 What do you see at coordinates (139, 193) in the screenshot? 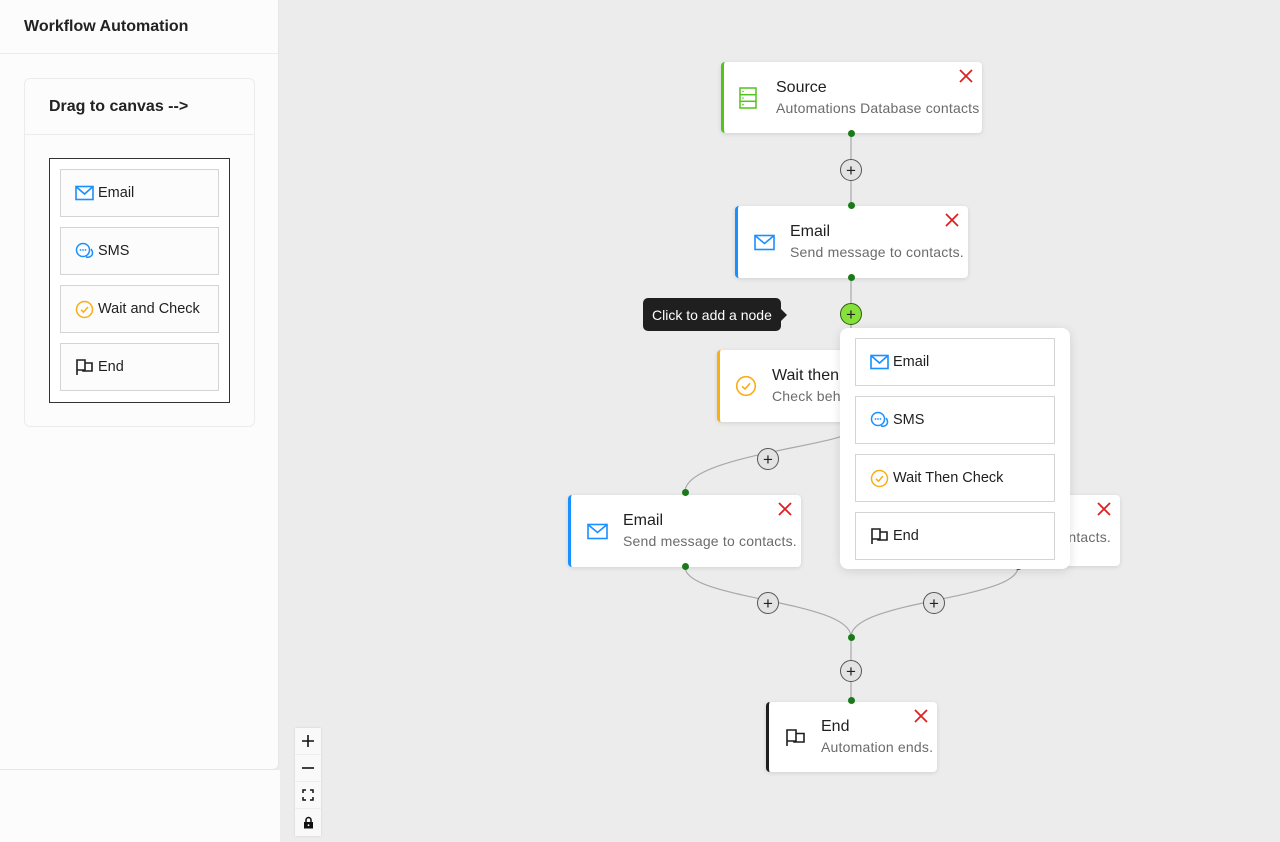
I see `palette-item-email: Email` at bounding box center [139, 193].